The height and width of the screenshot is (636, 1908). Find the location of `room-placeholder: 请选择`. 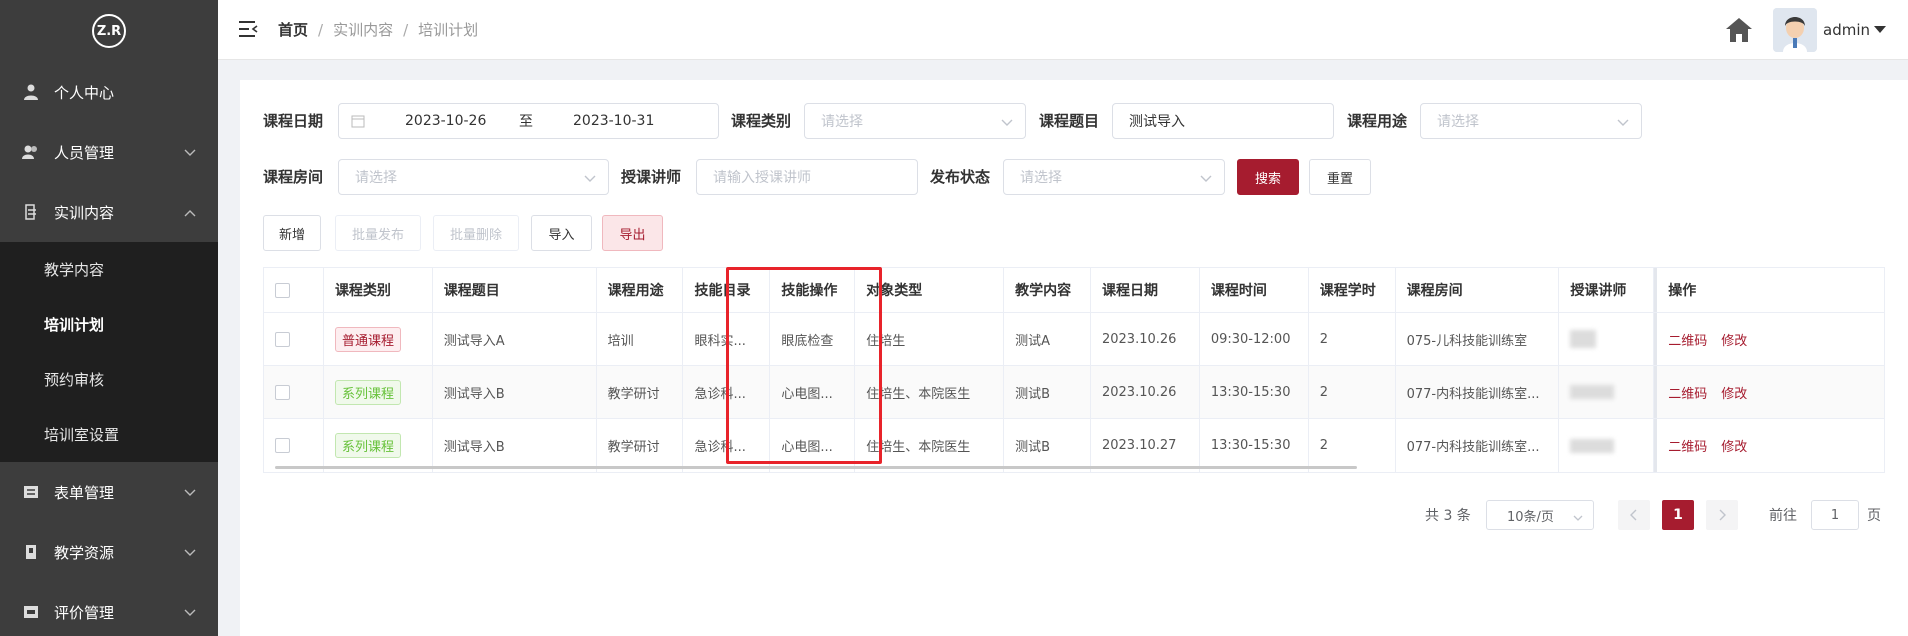

room-placeholder: 请选择 is located at coordinates (376, 178).